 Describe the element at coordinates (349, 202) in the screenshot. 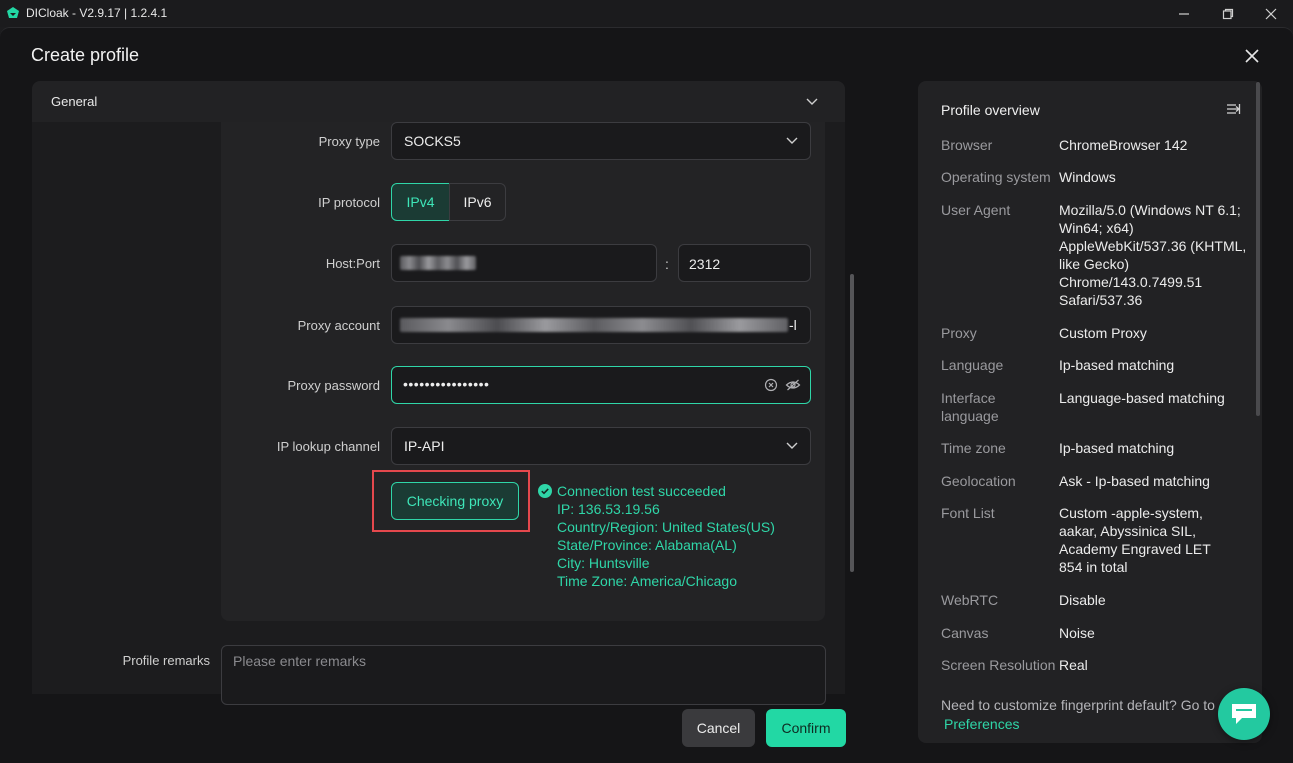

I see `ip-protocol-label: IP protocol` at that location.